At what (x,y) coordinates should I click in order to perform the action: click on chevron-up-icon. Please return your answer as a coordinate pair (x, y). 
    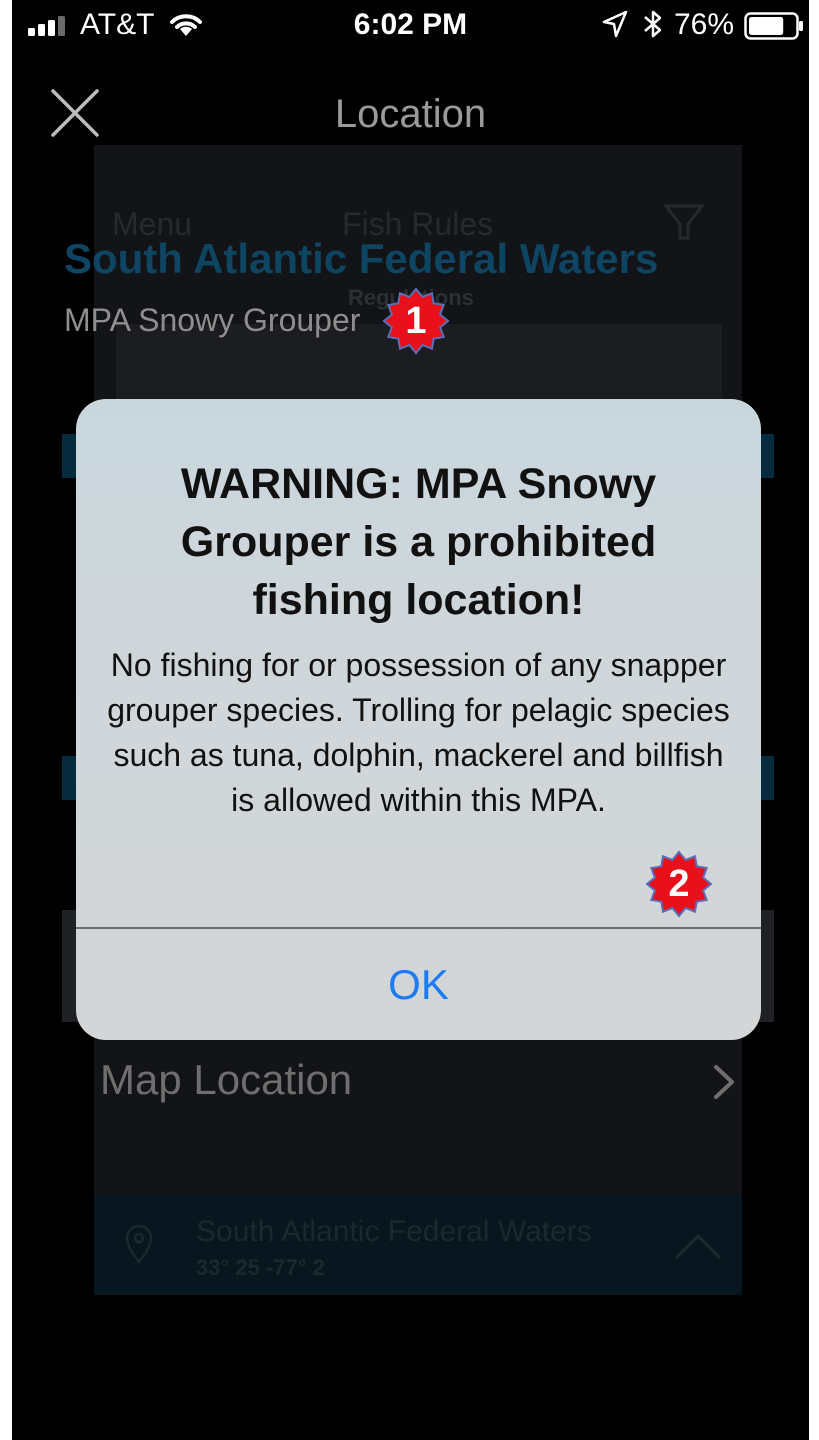
    Looking at the image, I should click on (698, 1246).